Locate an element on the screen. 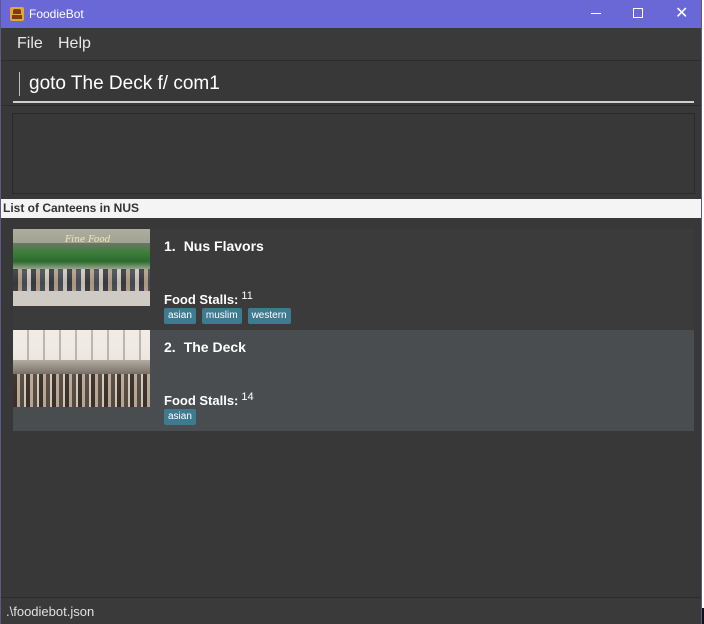  canteen-image-roof is located at coordinates (81, 345).